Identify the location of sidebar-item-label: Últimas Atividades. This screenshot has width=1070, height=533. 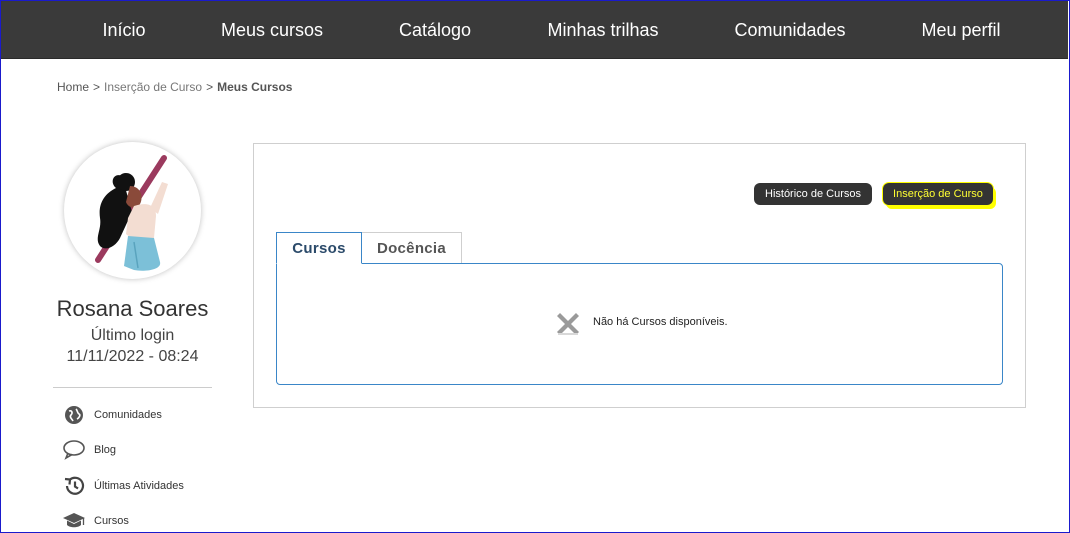
(139, 486).